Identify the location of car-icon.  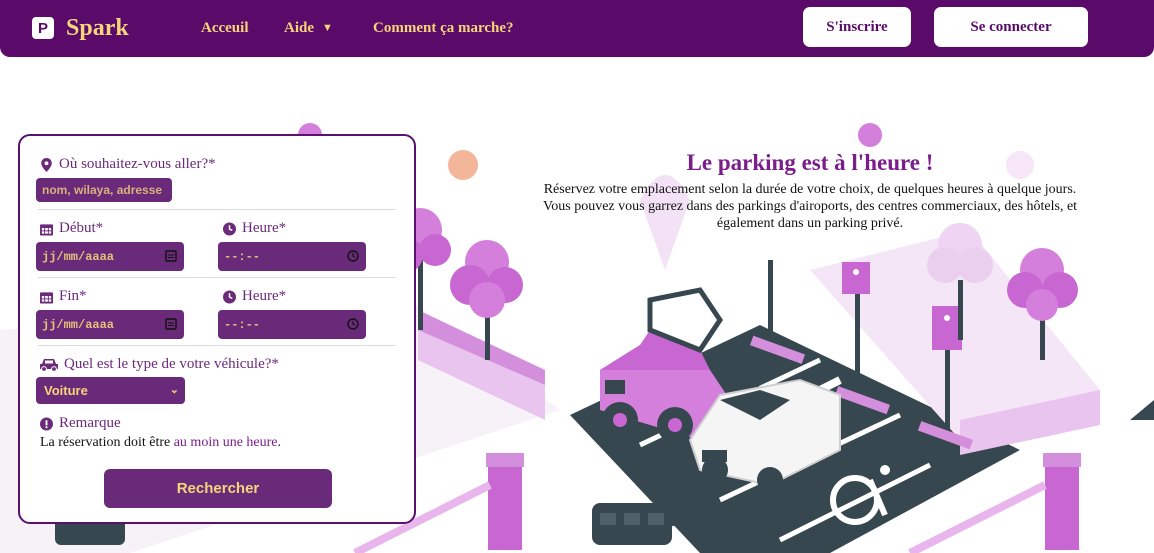
(49, 365).